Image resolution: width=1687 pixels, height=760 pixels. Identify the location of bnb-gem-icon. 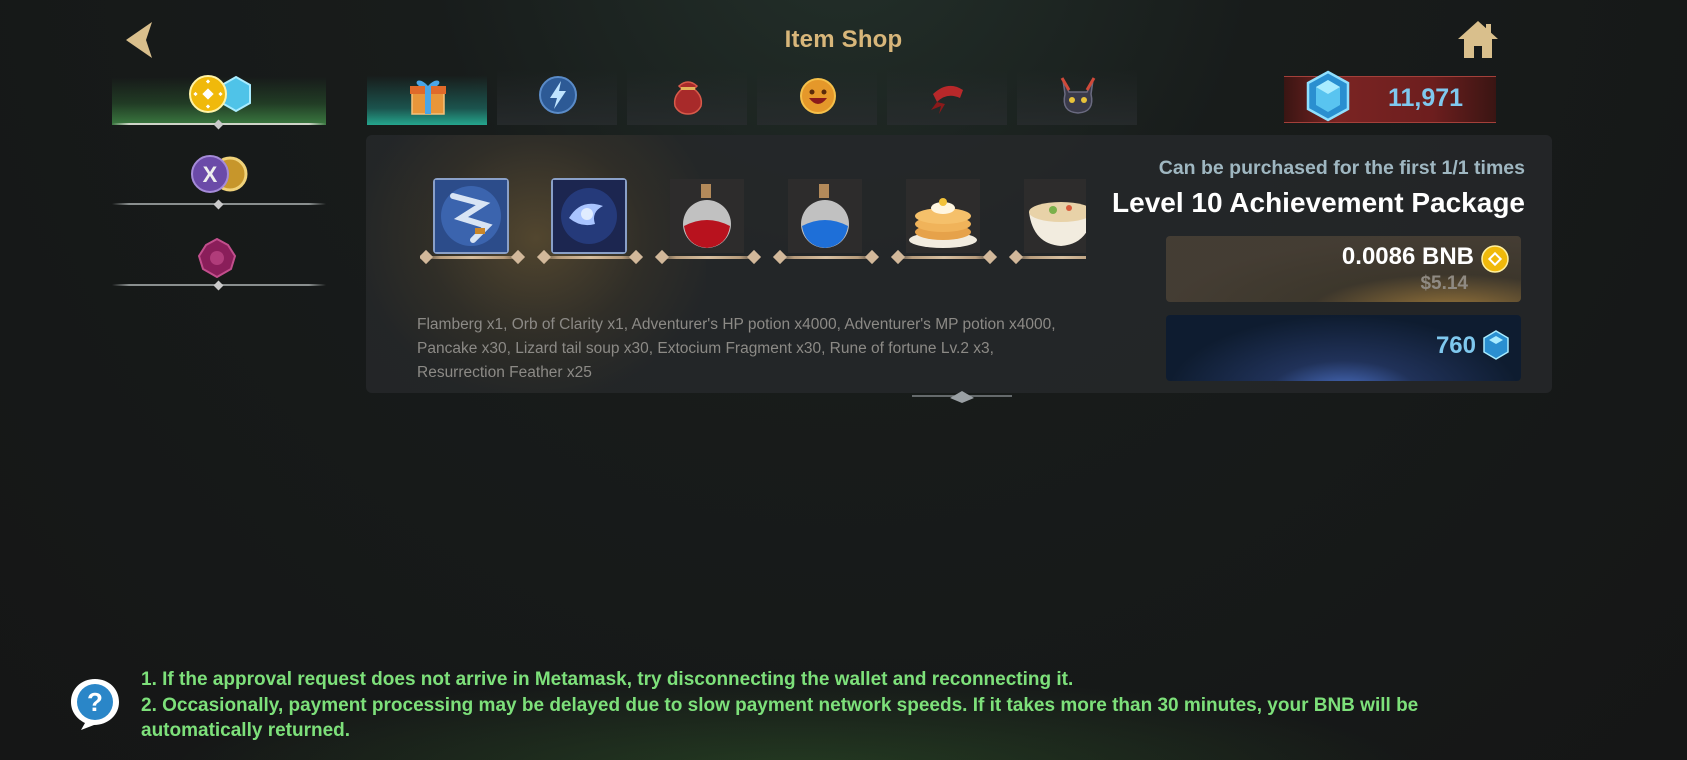
(220, 94).